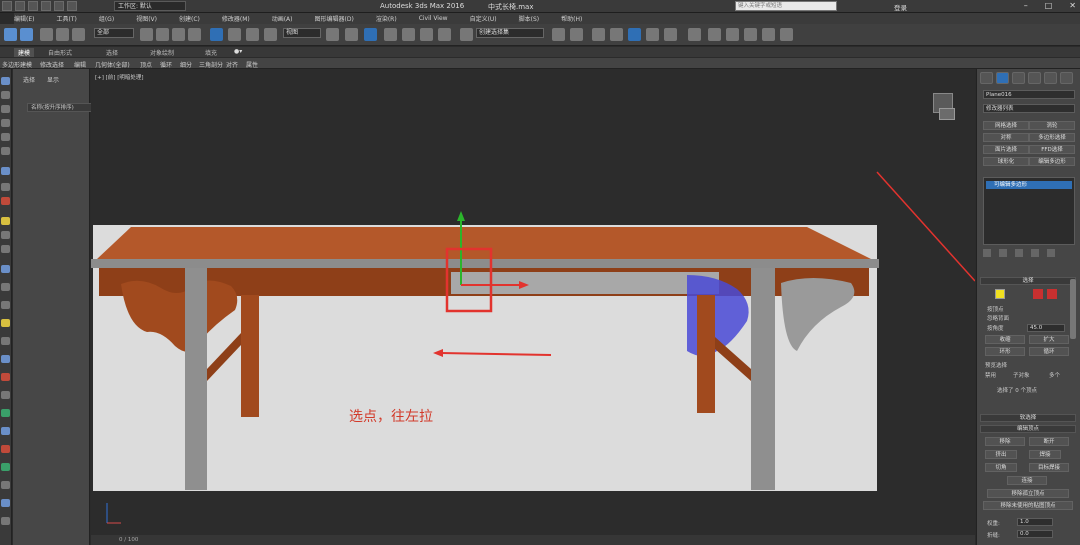 This screenshot has width=1080, height=545. What do you see at coordinates (5, 109) in the screenshot?
I see `display-lights-icon` at bounding box center [5, 109].